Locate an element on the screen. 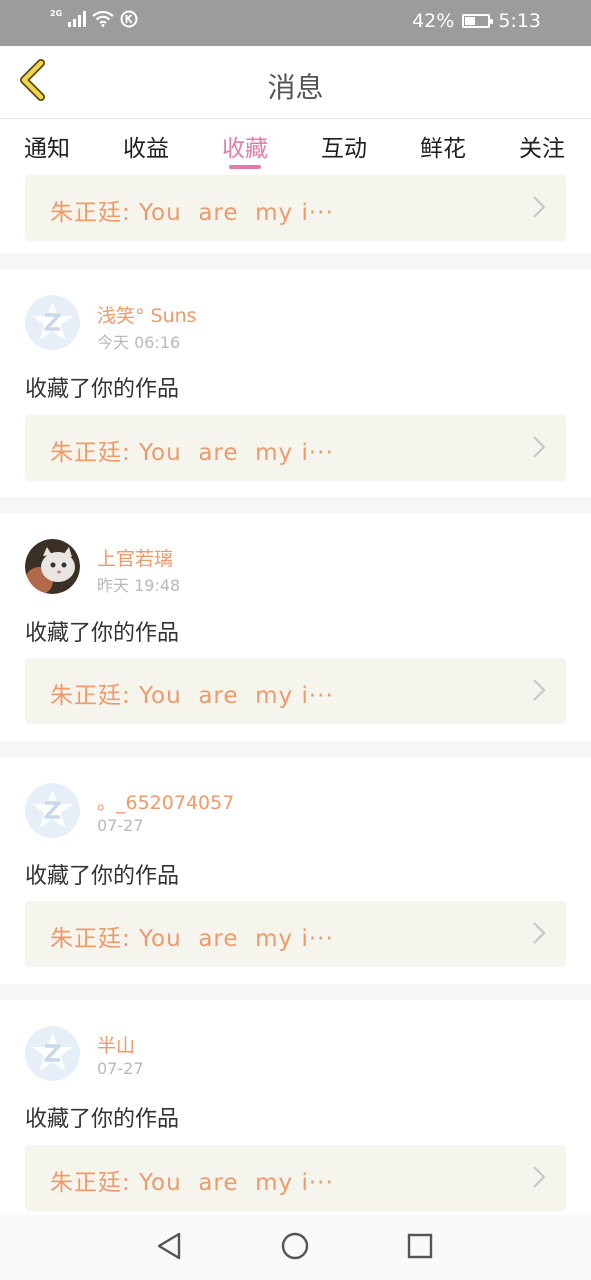 This screenshot has height=1280, width=591. system-nav-bar is located at coordinates (295, 1247).